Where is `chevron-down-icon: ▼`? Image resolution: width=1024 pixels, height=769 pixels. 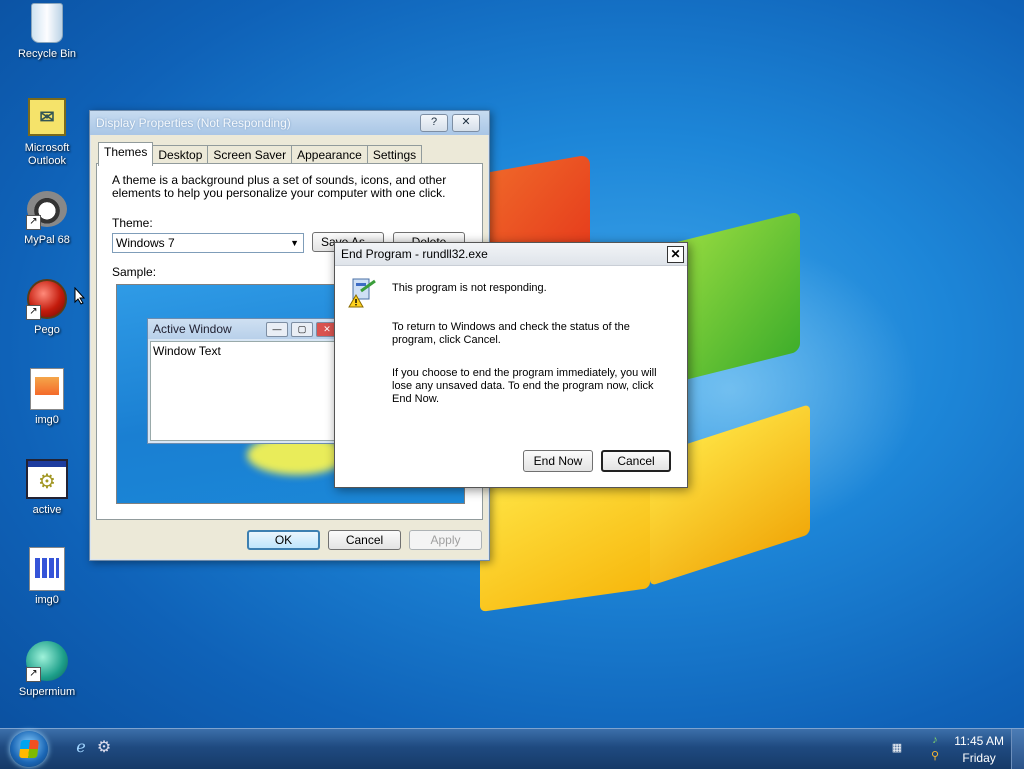 chevron-down-icon: ▼ is located at coordinates (294, 243).